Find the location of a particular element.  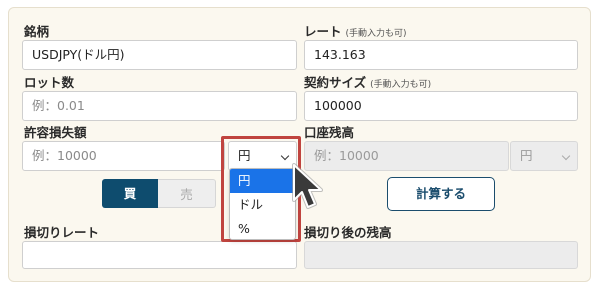

after-balance-label: 損切り後の残高 is located at coordinates (348, 232).